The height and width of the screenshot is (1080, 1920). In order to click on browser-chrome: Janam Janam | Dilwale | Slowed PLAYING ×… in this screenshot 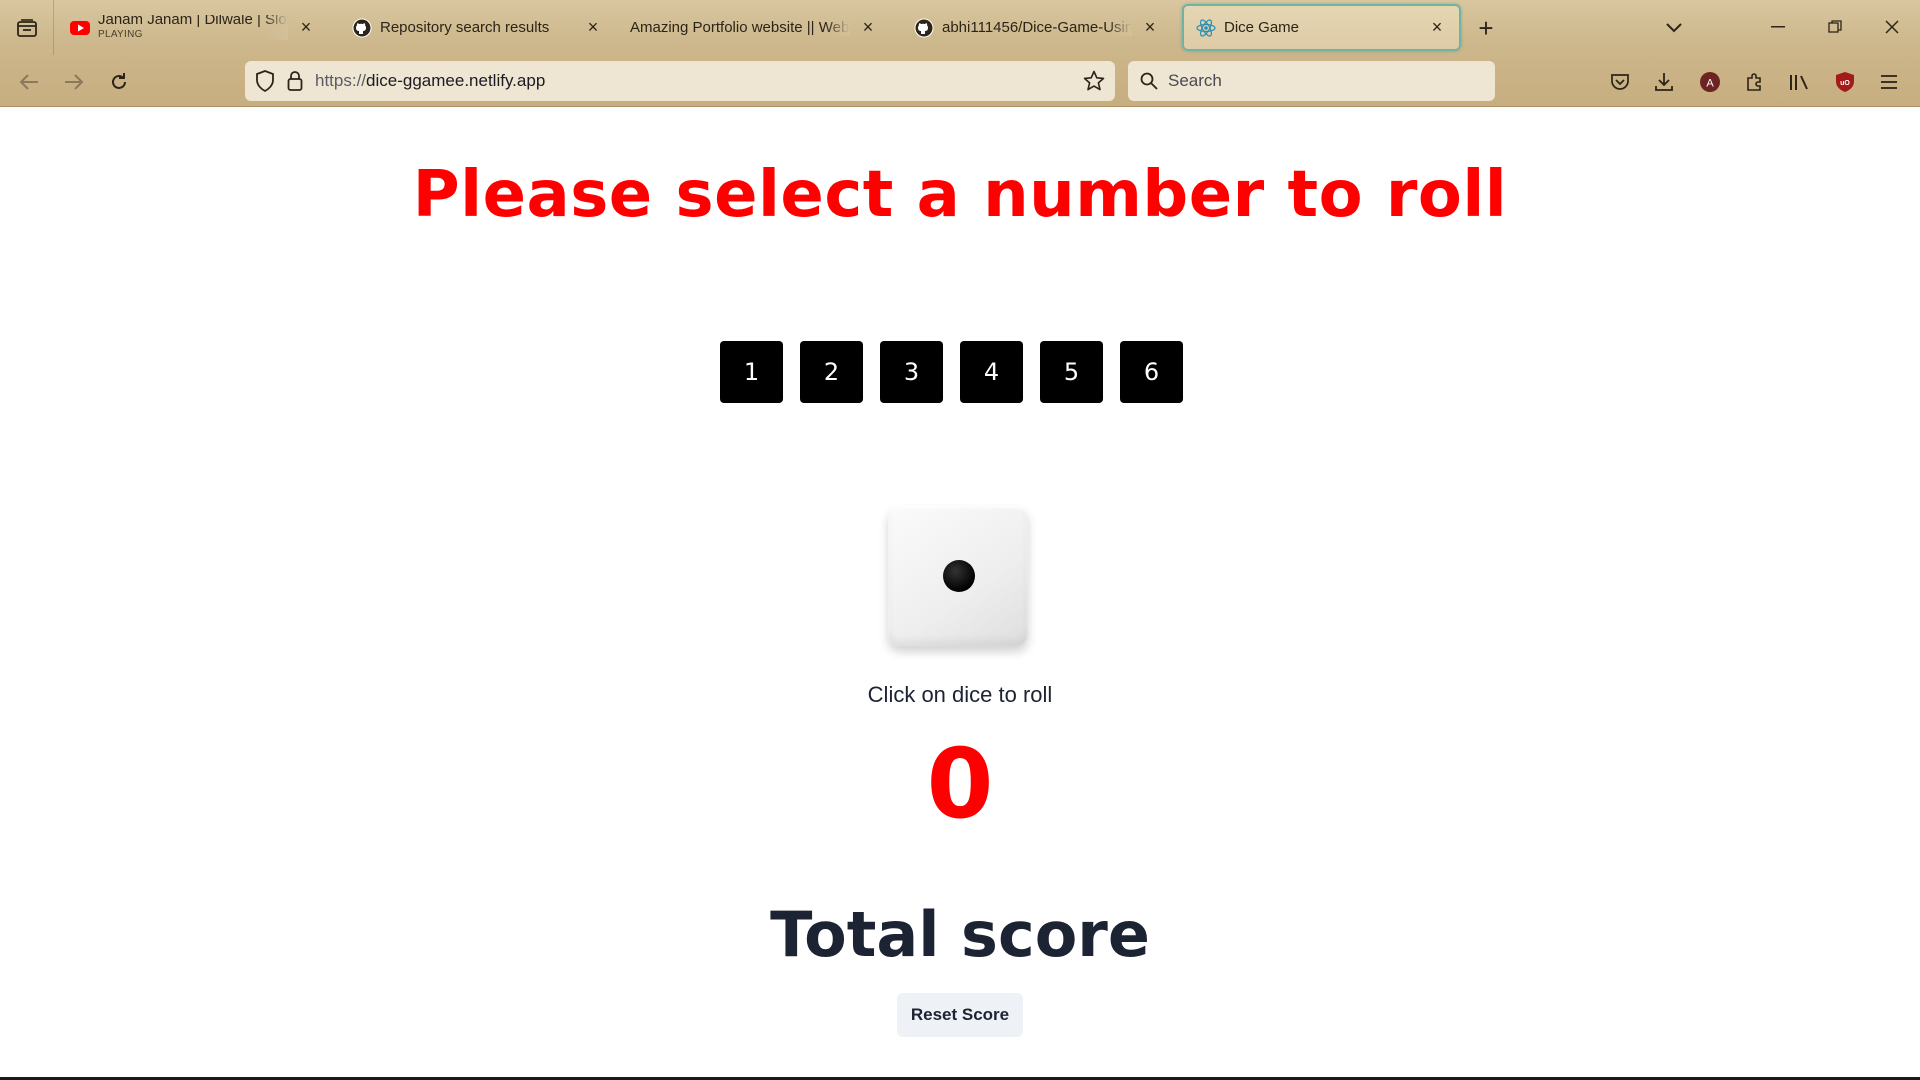, I will do `click(960, 53)`.